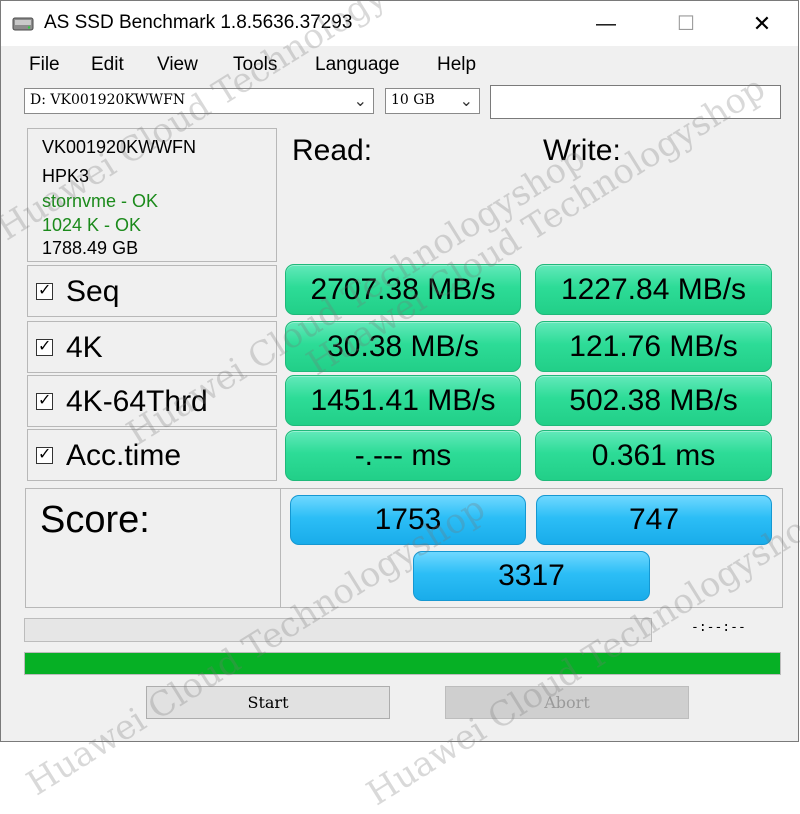 This screenshot has height=814, width=800. I want to click on drive-capacity: 1788.49 GB, so click(90, 248).